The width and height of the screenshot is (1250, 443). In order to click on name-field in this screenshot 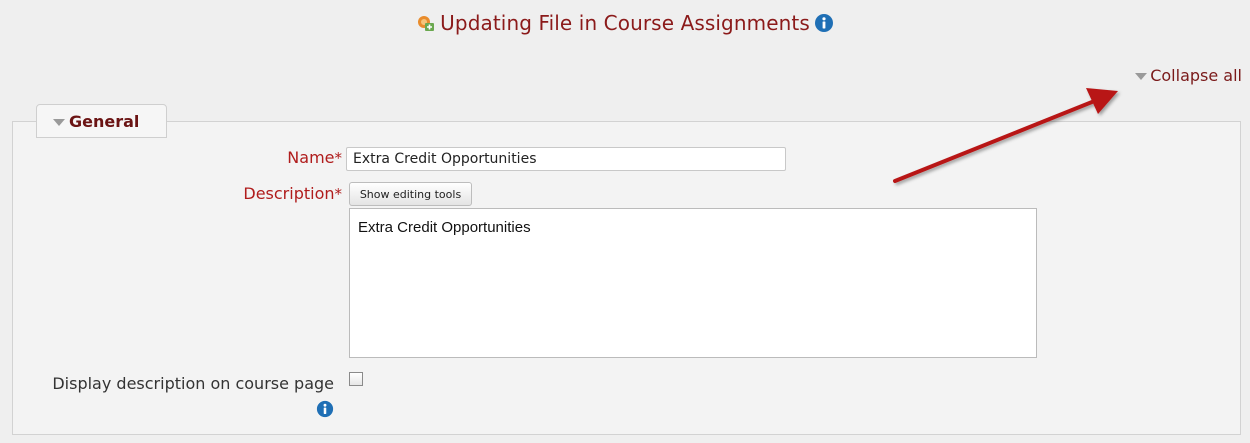, I will do `click(566, 159)`.